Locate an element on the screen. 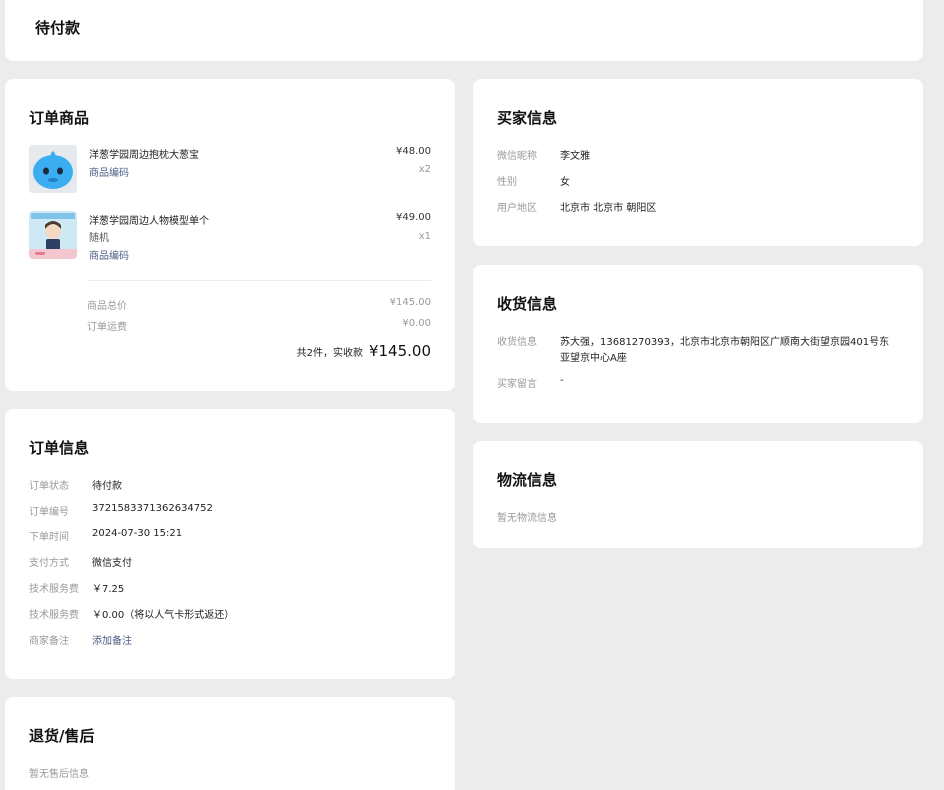  order-status-value: 待付款 is located at coordinates (107, 486).